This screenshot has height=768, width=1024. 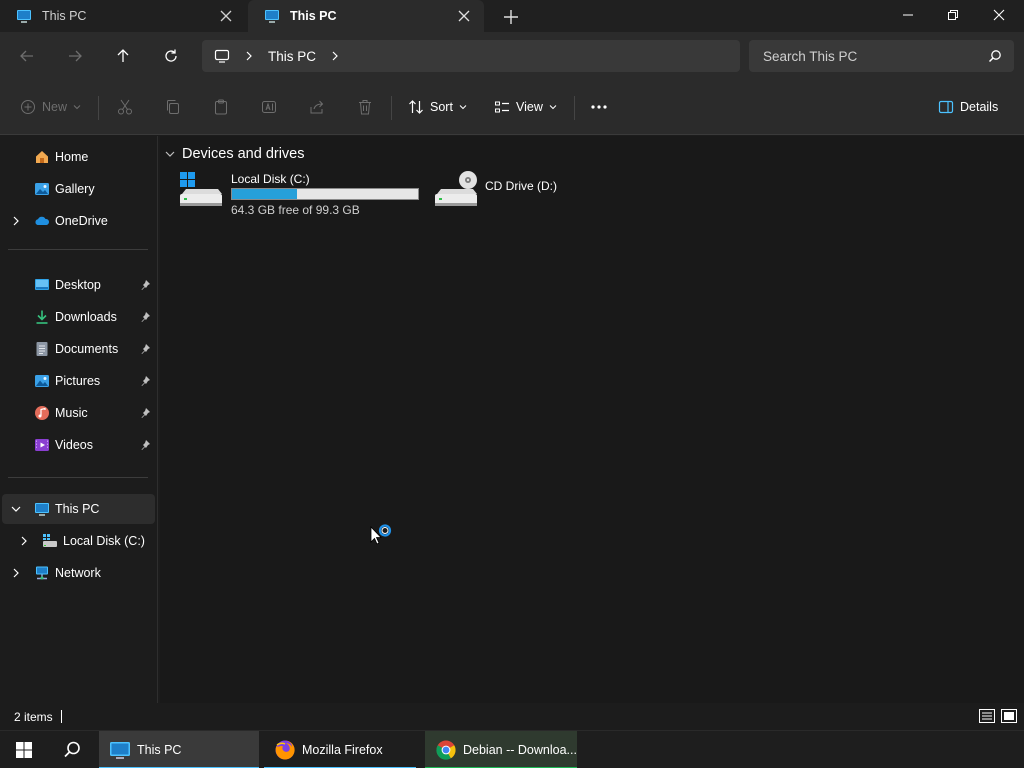 I want to click on new-label: New, so click(x=55, y=107).